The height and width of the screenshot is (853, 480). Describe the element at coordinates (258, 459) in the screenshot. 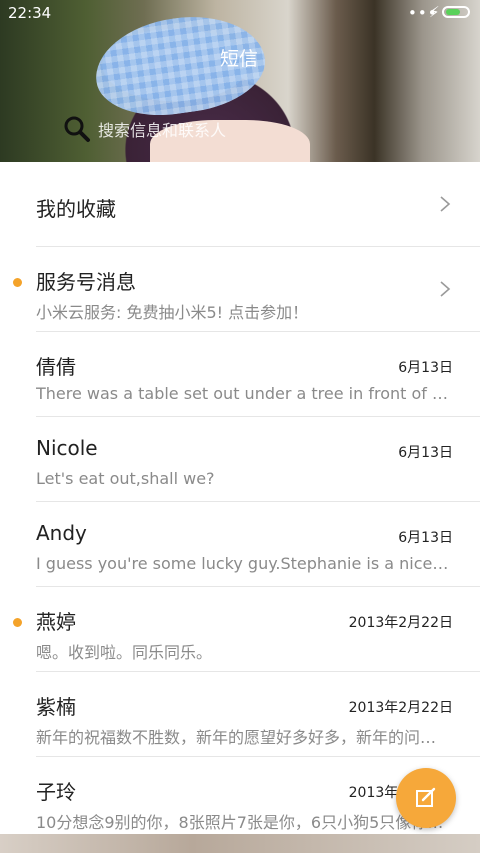

I see `thread-row: Nicole 6月13日 Let's eat out,shall we?` at that location.